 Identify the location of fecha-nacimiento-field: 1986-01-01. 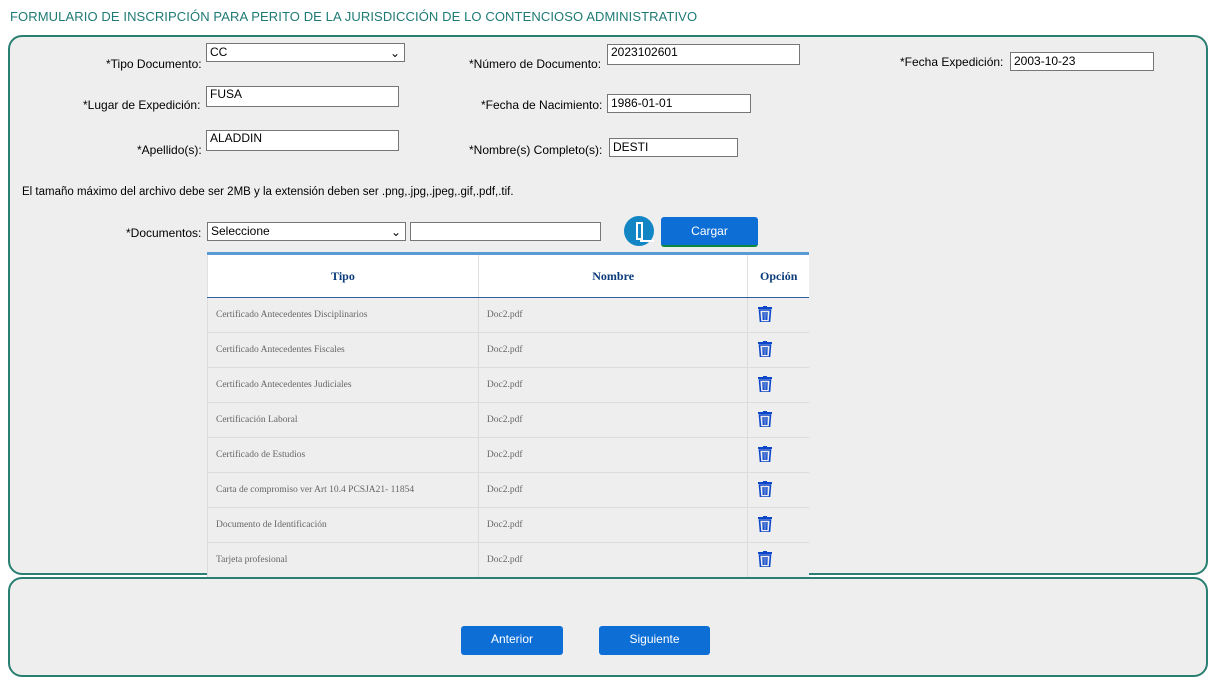
(679, 103).